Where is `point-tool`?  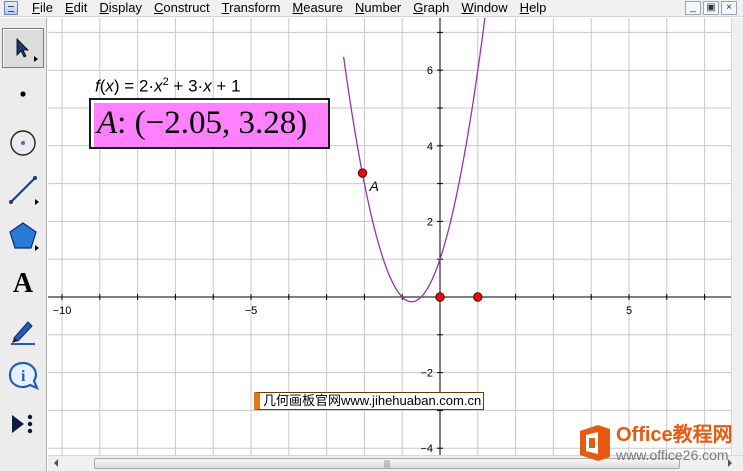 point-tool is located at coordinates (23, 94).